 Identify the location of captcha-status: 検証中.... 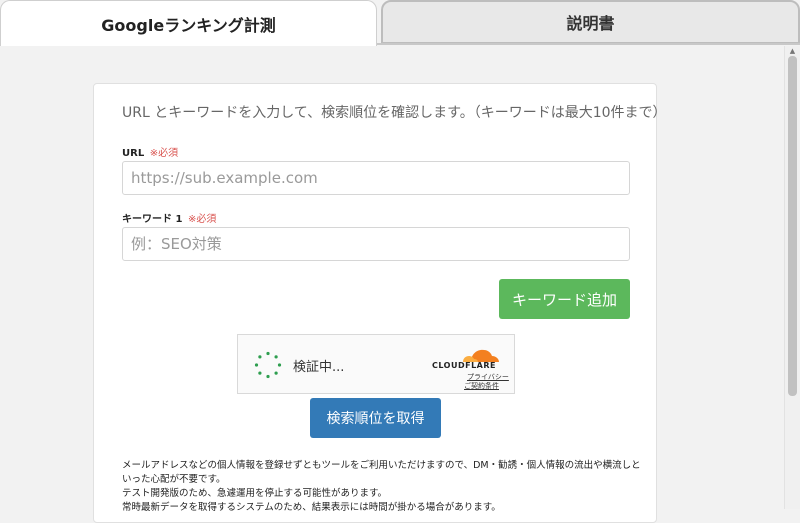
(319, 367).